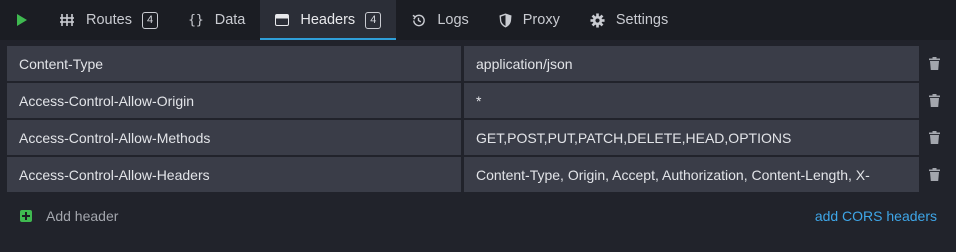 The image size is (956, 252). I want to click on header-row: Content-Type application/json, so click(478, 63).